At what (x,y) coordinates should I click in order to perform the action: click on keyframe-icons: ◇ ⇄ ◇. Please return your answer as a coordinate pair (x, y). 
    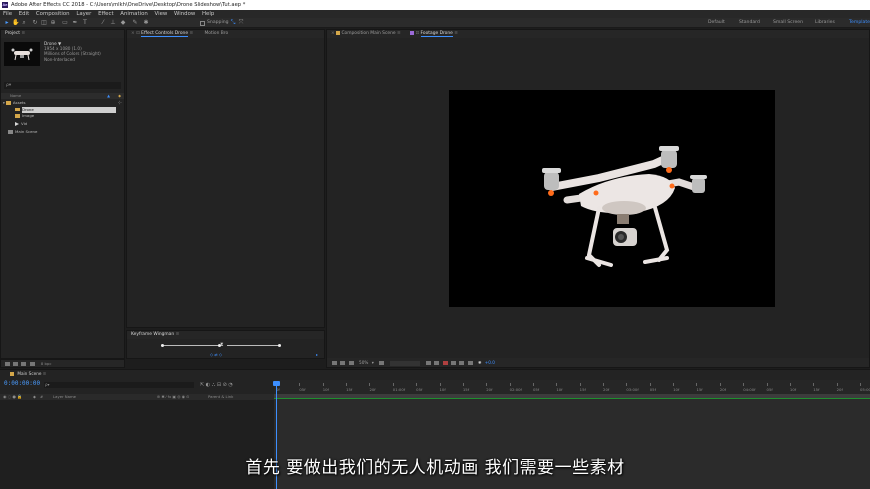
    Looking at the image, I should click on (216, 354).